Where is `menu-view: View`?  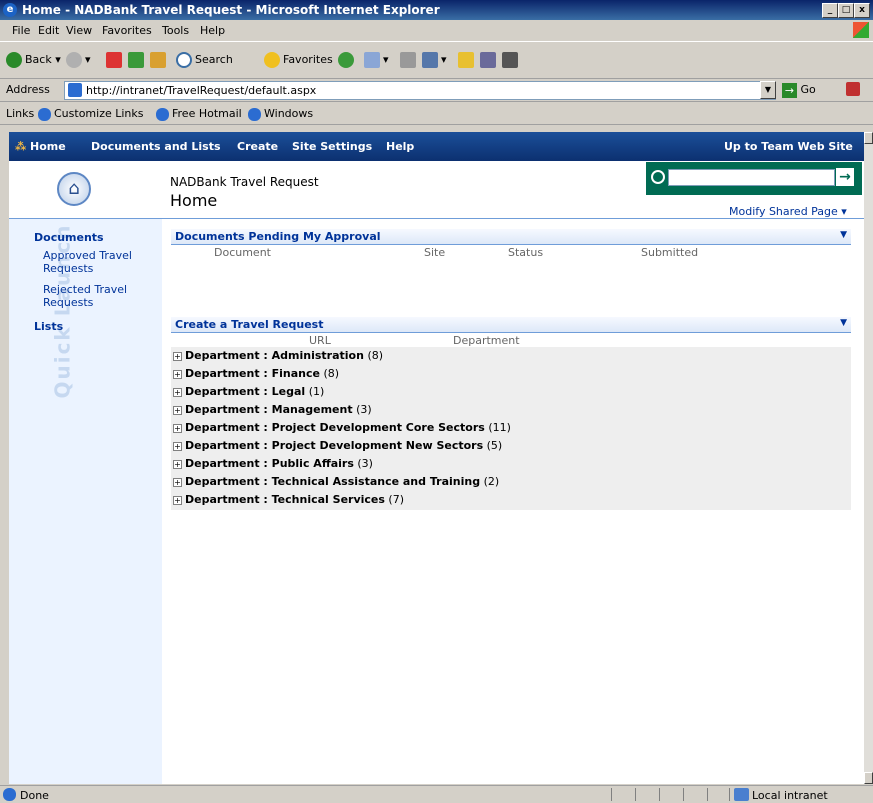 menu-view: View is located at coordinates (79, 30).